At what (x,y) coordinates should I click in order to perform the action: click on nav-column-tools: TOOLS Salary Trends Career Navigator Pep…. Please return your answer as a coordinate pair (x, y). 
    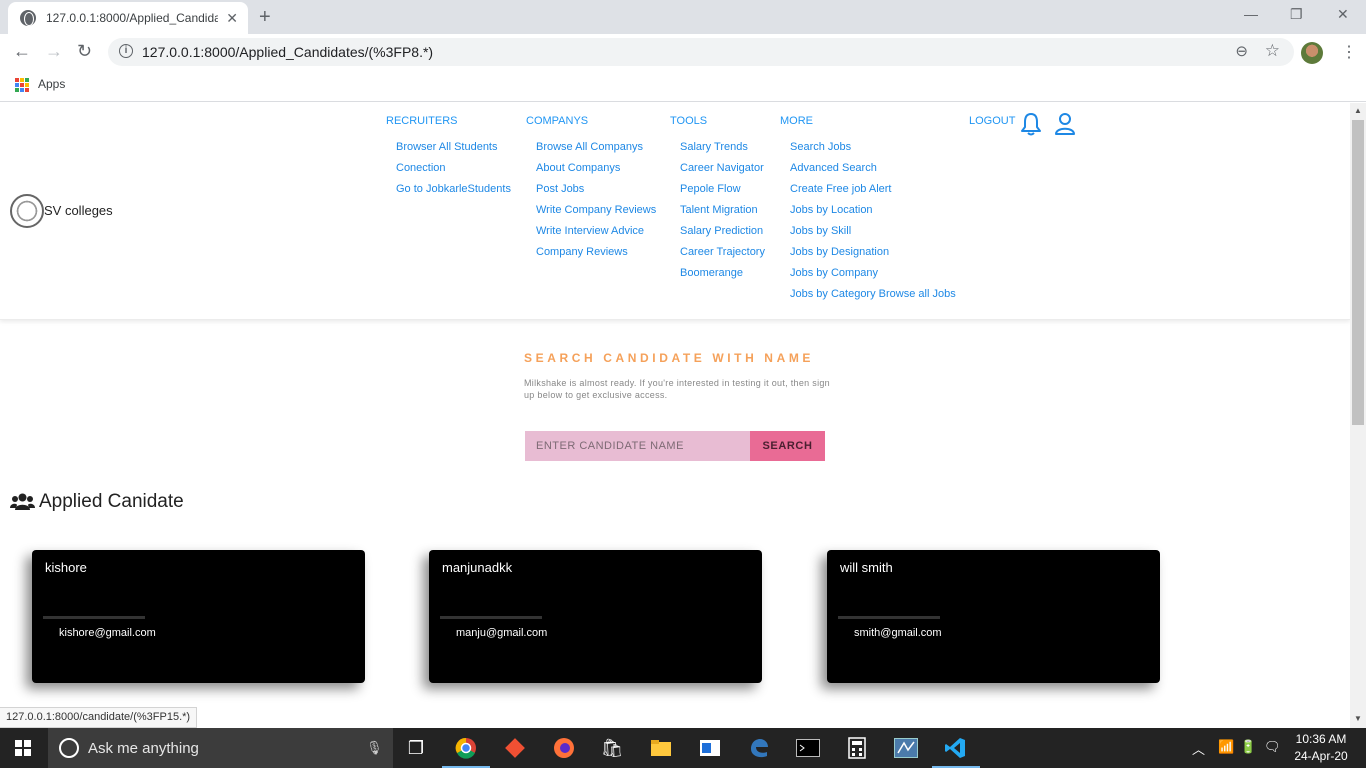
    Looking at the image, I should click on (717, 201).